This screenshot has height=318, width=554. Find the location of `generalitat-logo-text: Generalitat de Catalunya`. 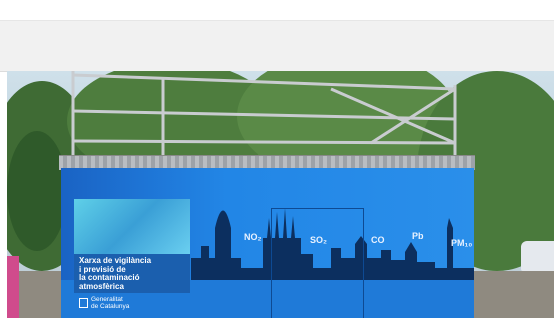

generalitat-logo-text: Generalitat de Catalunya is located at coordinates (110, 303).